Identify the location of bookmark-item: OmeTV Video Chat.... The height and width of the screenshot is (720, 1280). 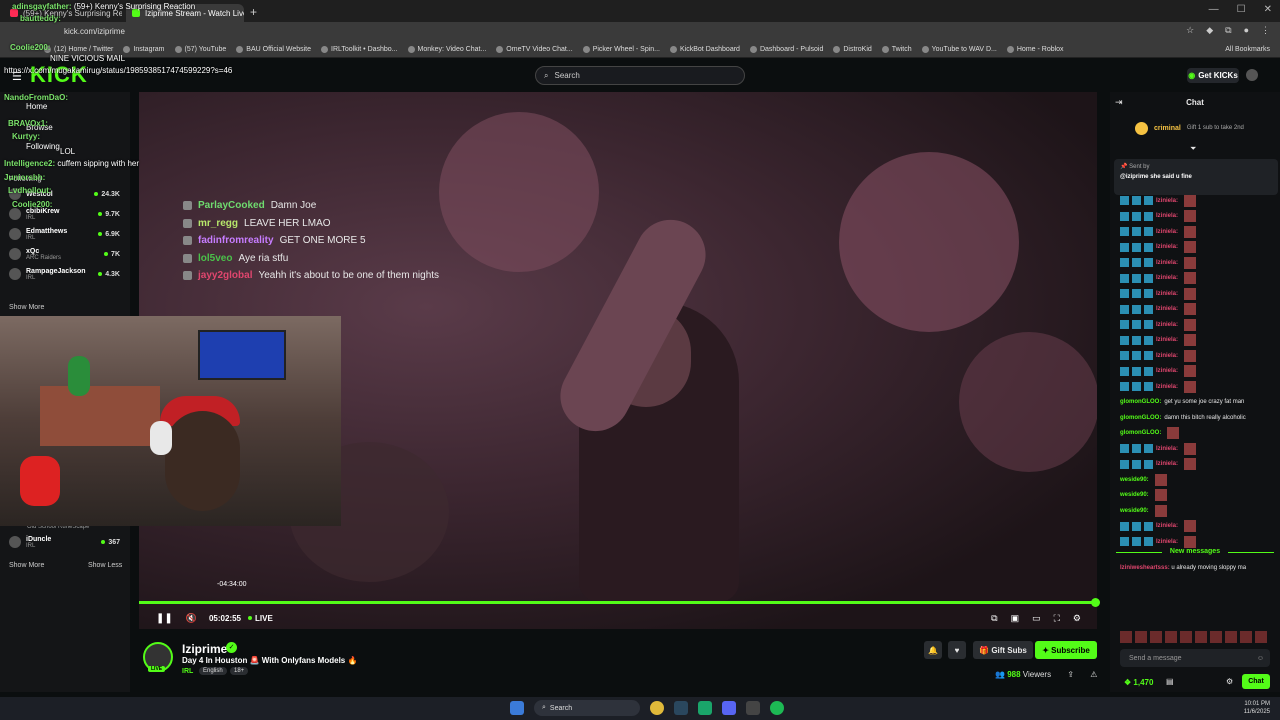
(534, 49).